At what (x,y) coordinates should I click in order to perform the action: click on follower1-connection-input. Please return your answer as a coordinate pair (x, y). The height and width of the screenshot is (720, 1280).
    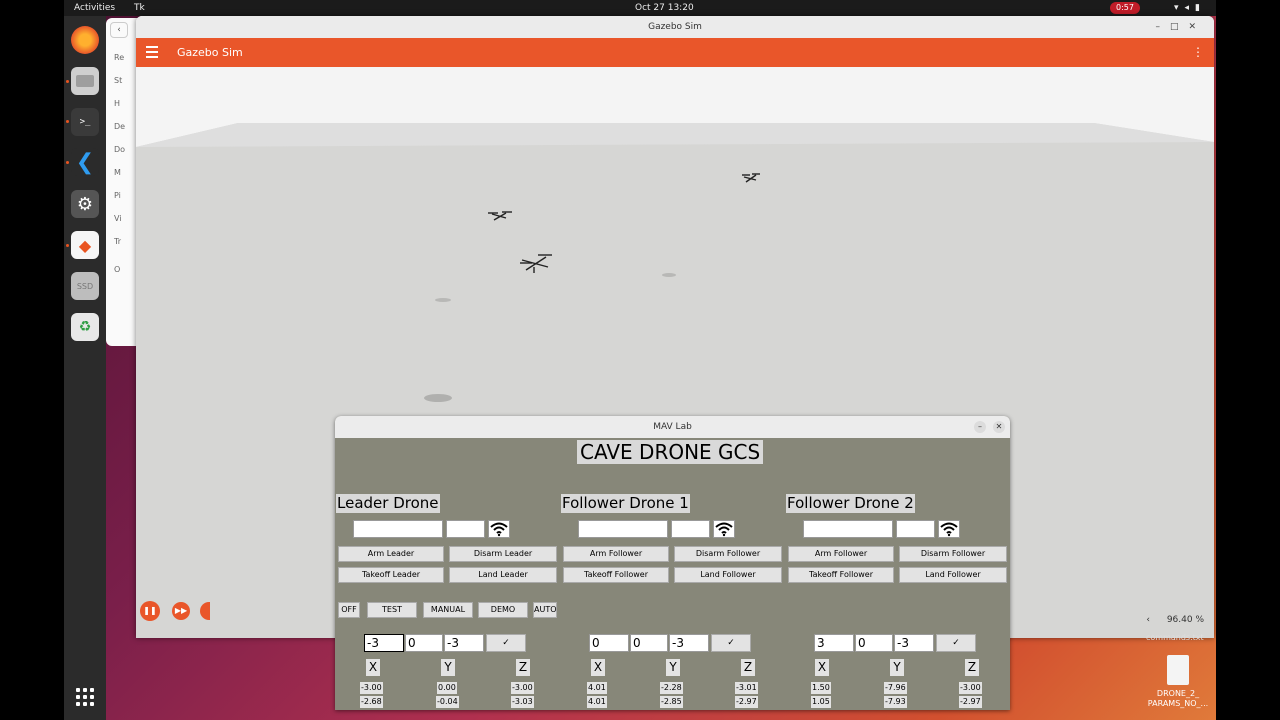
    Looking at the image, I should click on (623, 529).